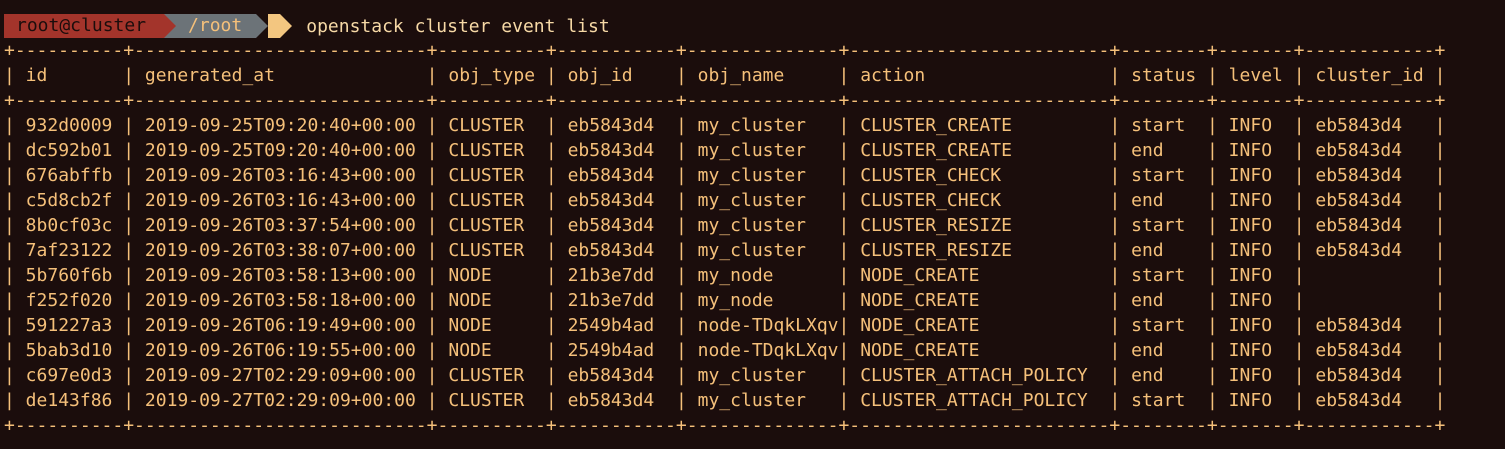  Describe the element at coordinates (69, 400) in the screenshot. I see `cell-id: de143f86` at that location.